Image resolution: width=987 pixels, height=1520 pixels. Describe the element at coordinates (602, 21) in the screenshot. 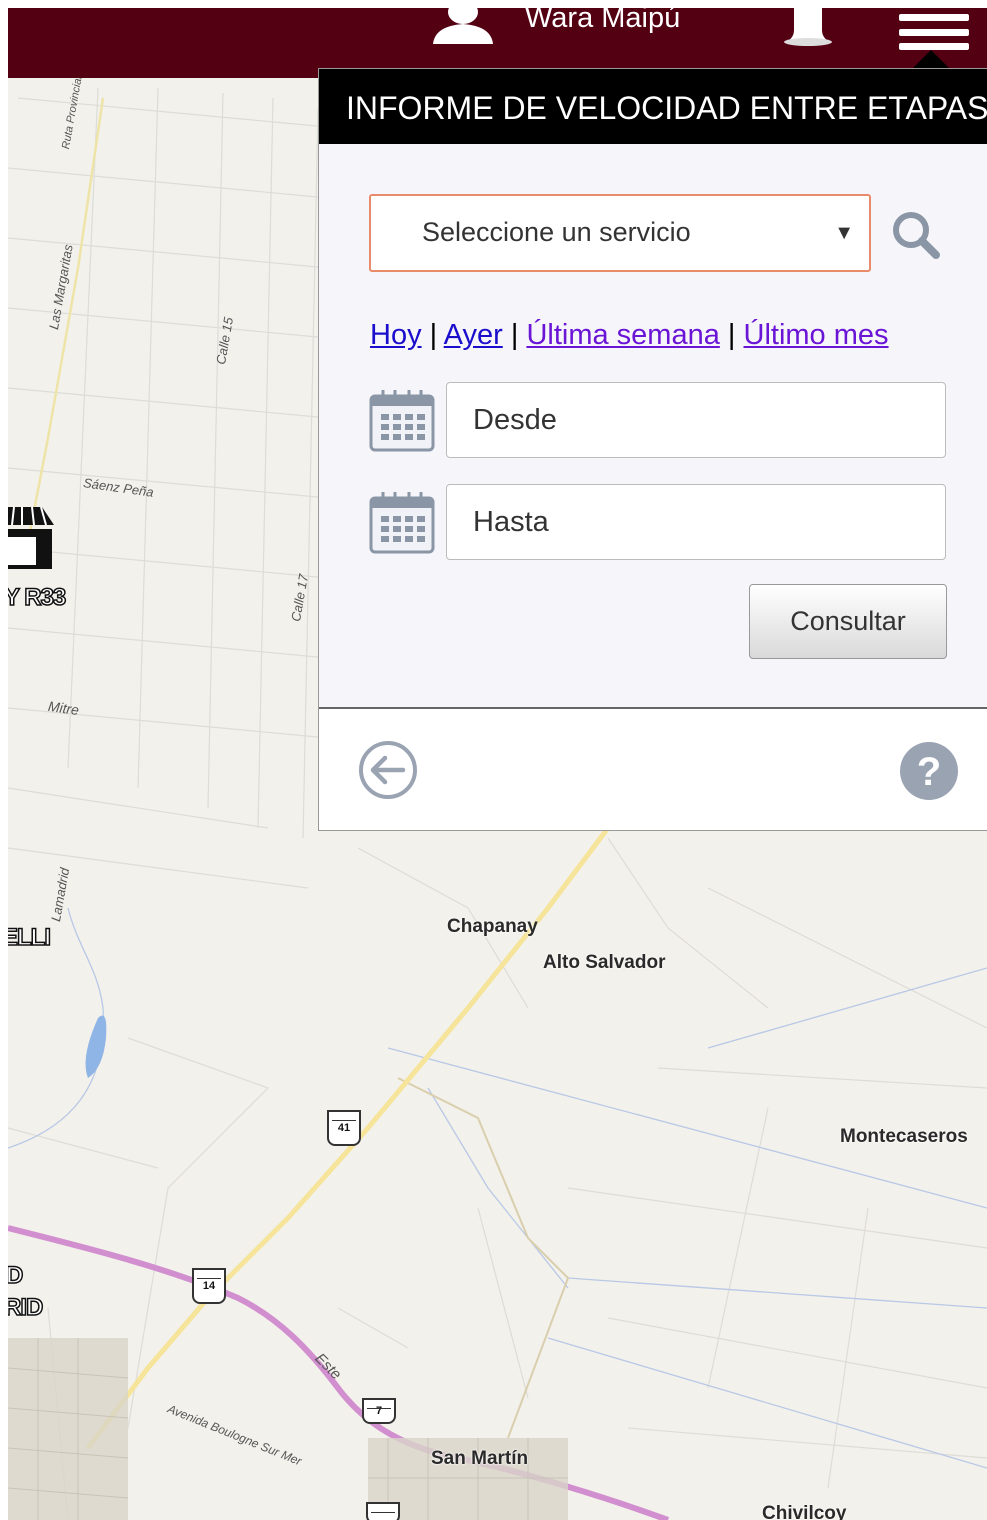

I see `user-name: Wara Maipú` at that location.